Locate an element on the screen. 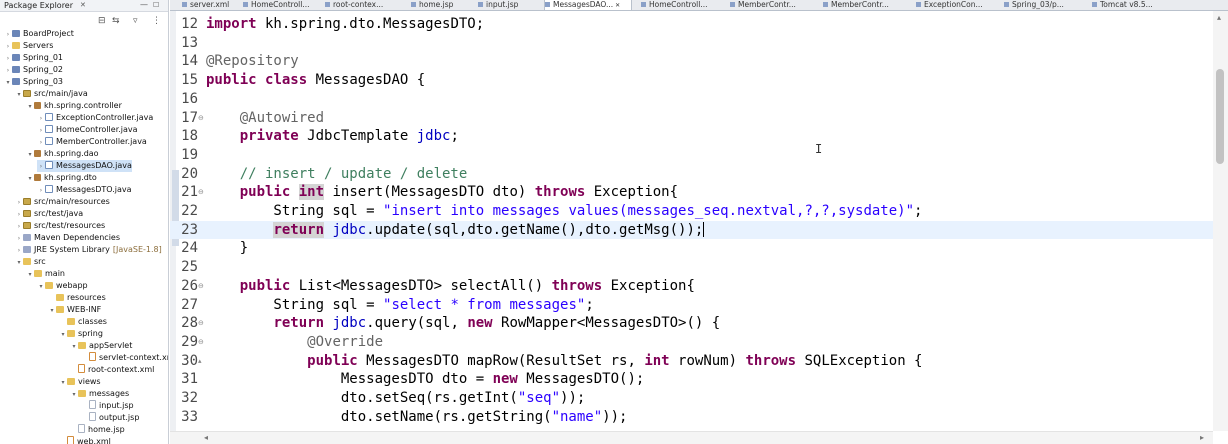  tree-item: › BoardProject is located at coordinates (39, 34).